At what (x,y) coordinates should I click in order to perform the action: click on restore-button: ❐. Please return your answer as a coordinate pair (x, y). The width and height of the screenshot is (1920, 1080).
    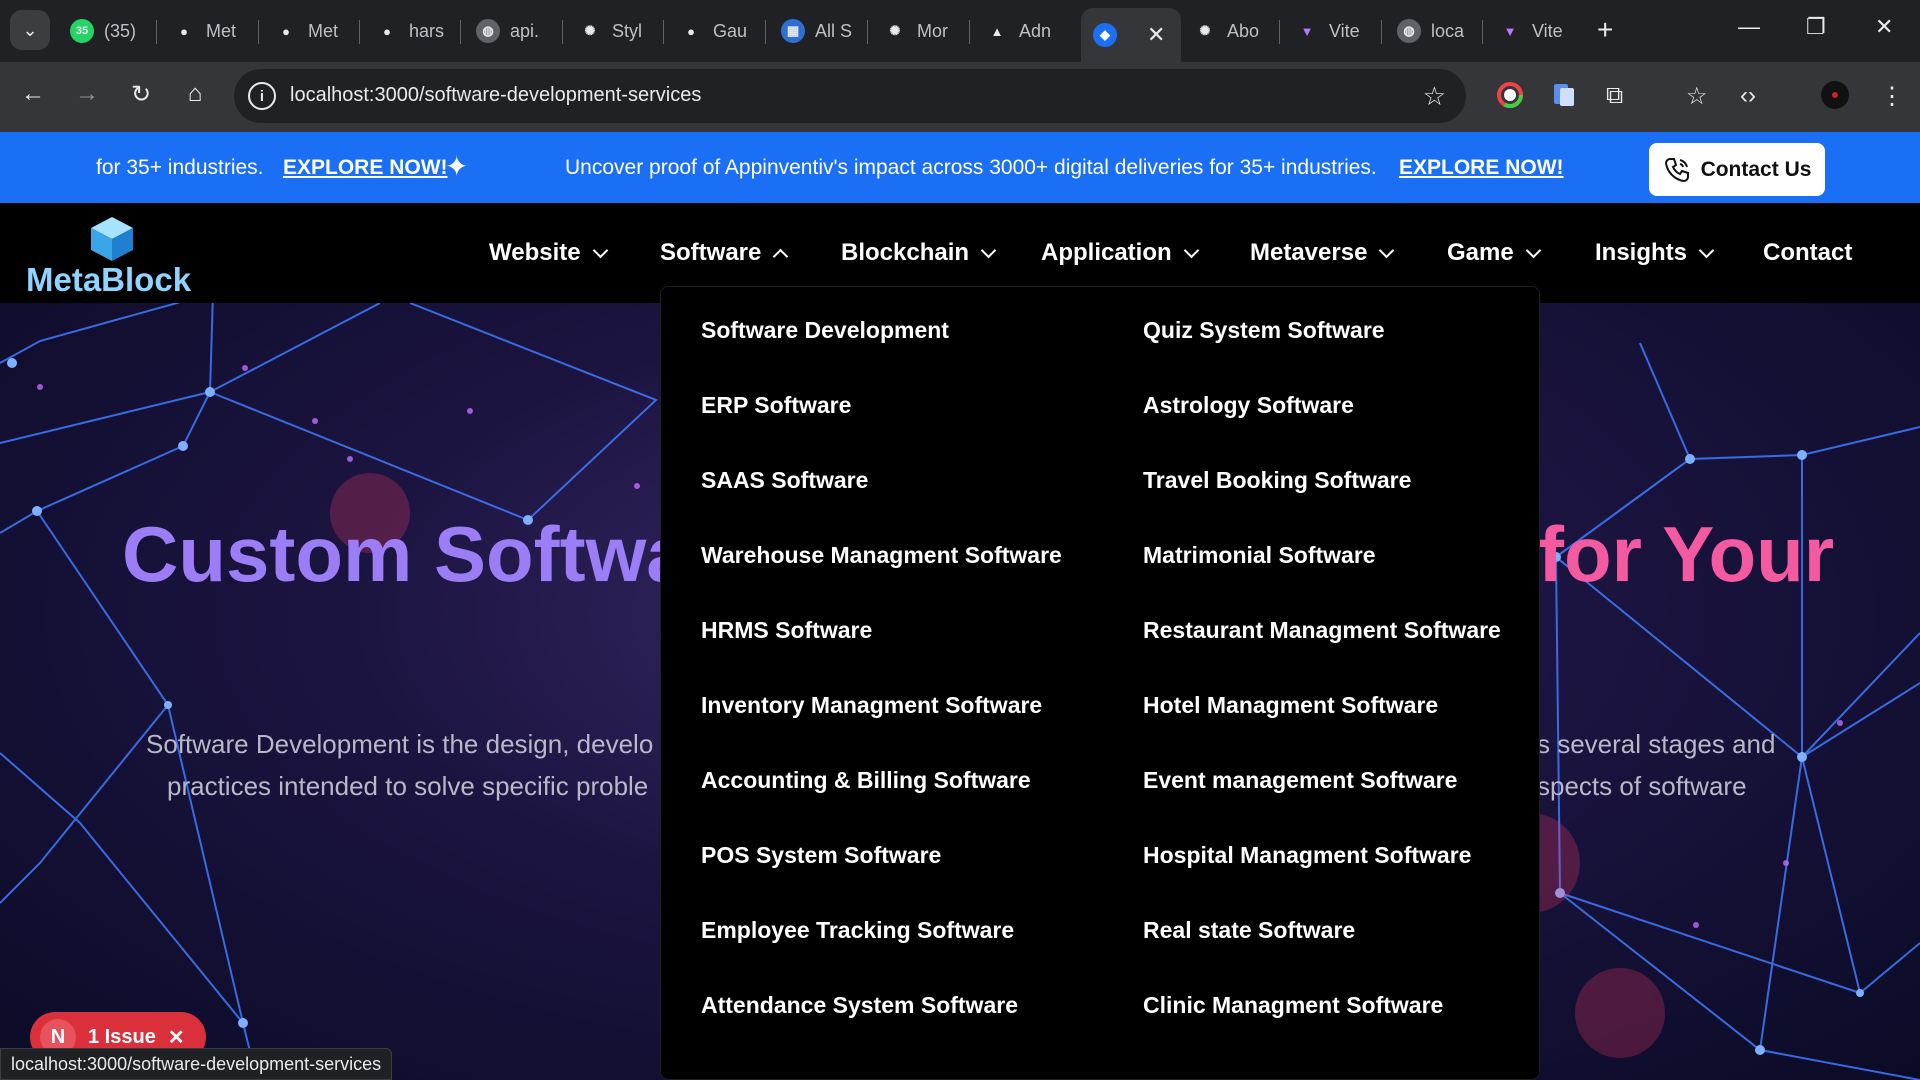
    Looking at the image, I should click on (1816, 27).